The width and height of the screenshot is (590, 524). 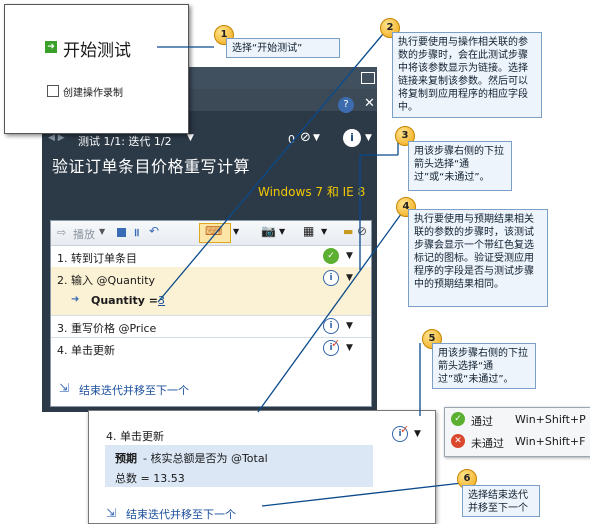 What do you see at coordinates (283, 48) in the screenshot?
I see `callout-start-test: 选择“开始测试”` at bounding box center [283, 48].